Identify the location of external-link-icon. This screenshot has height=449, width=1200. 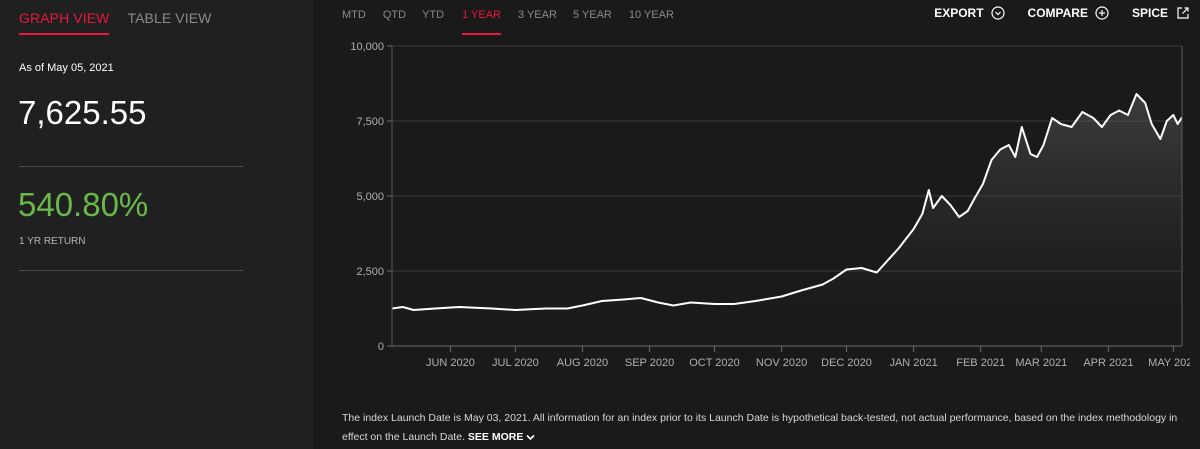
(1182, 12).